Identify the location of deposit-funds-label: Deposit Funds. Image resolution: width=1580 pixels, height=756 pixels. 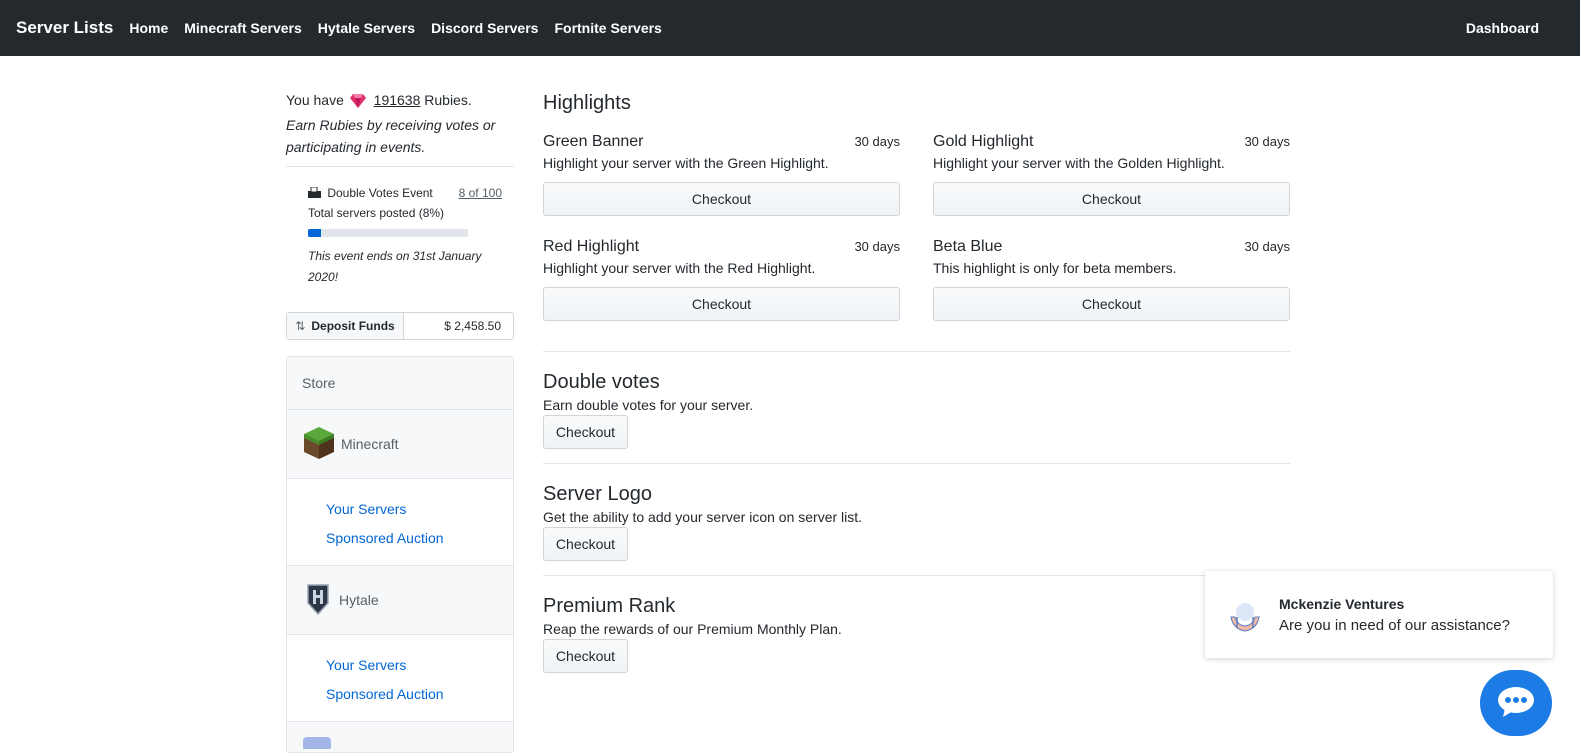
(353, 326).